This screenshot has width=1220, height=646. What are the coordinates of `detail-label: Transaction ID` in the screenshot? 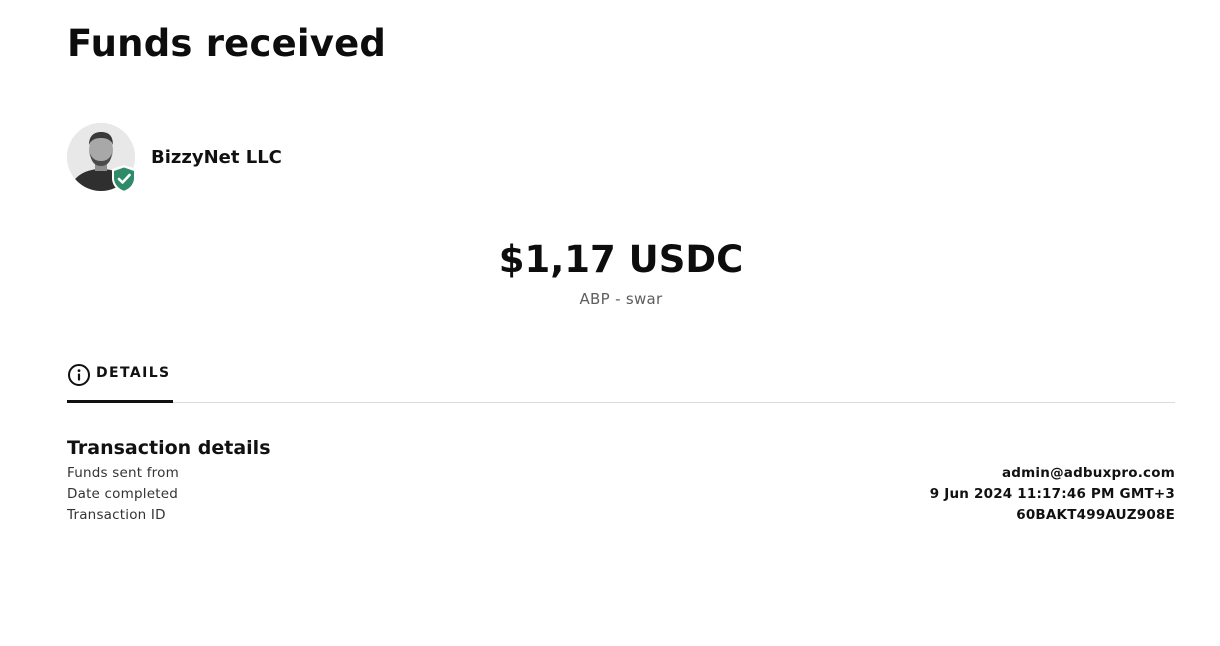 It's located at (116, 515).